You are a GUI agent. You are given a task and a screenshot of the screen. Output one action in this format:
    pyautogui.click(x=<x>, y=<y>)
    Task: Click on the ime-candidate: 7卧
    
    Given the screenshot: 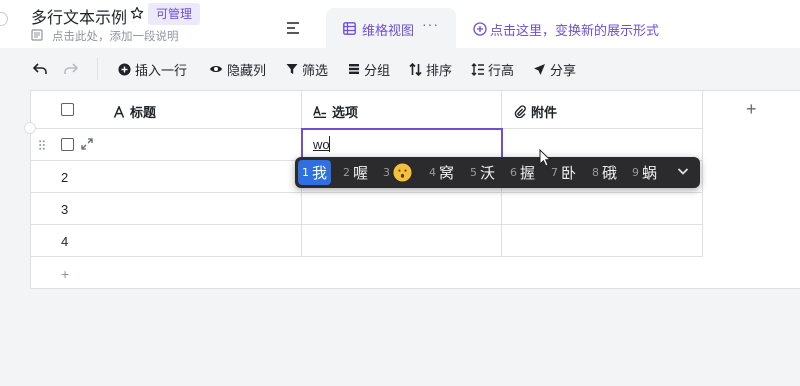 What is the action you would take?
    pyautogui.click(x=563, y=172)
    